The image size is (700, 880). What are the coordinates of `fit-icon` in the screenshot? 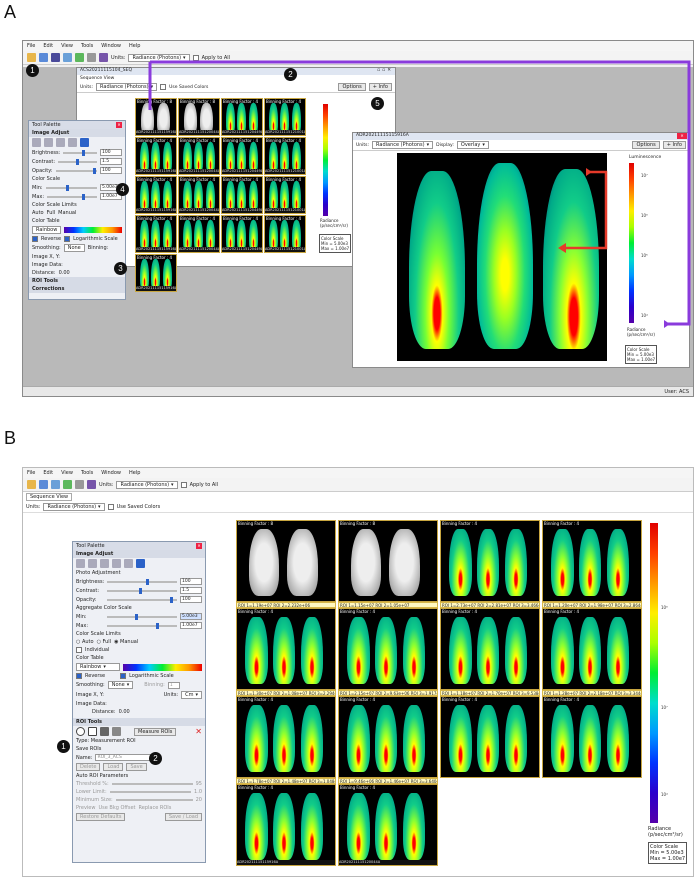 It's located at (104, 563).